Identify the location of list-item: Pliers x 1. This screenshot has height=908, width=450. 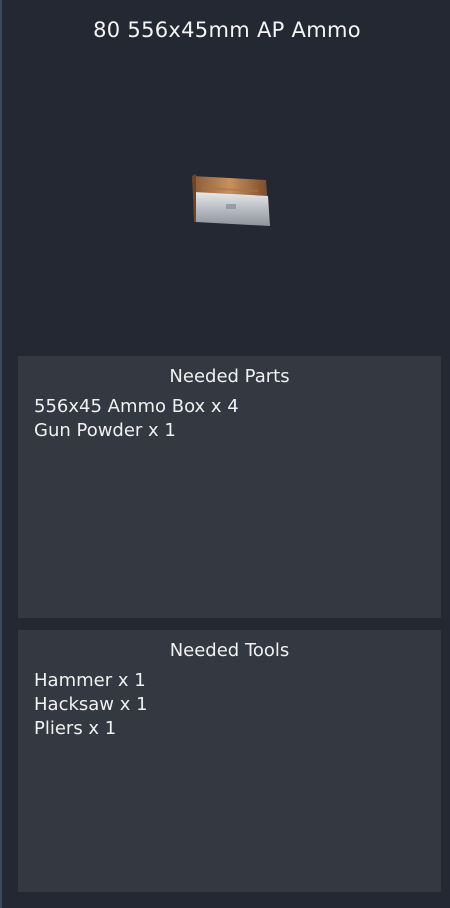
(75, 728).